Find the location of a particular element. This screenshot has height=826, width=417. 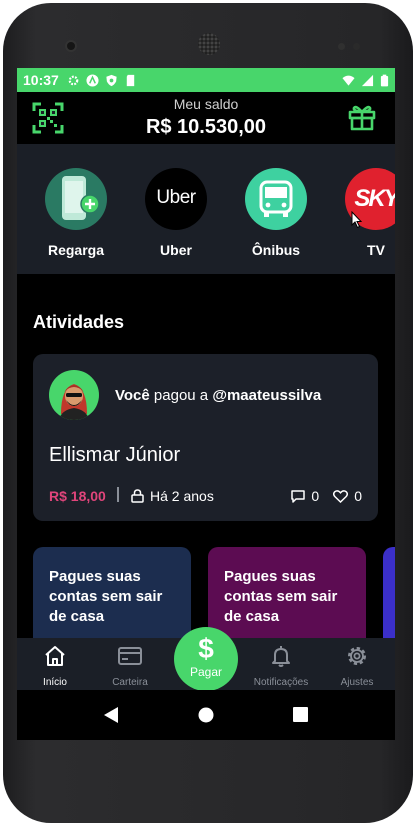

shortcut-recharge: Regarga is located at coordinates (76, 213).